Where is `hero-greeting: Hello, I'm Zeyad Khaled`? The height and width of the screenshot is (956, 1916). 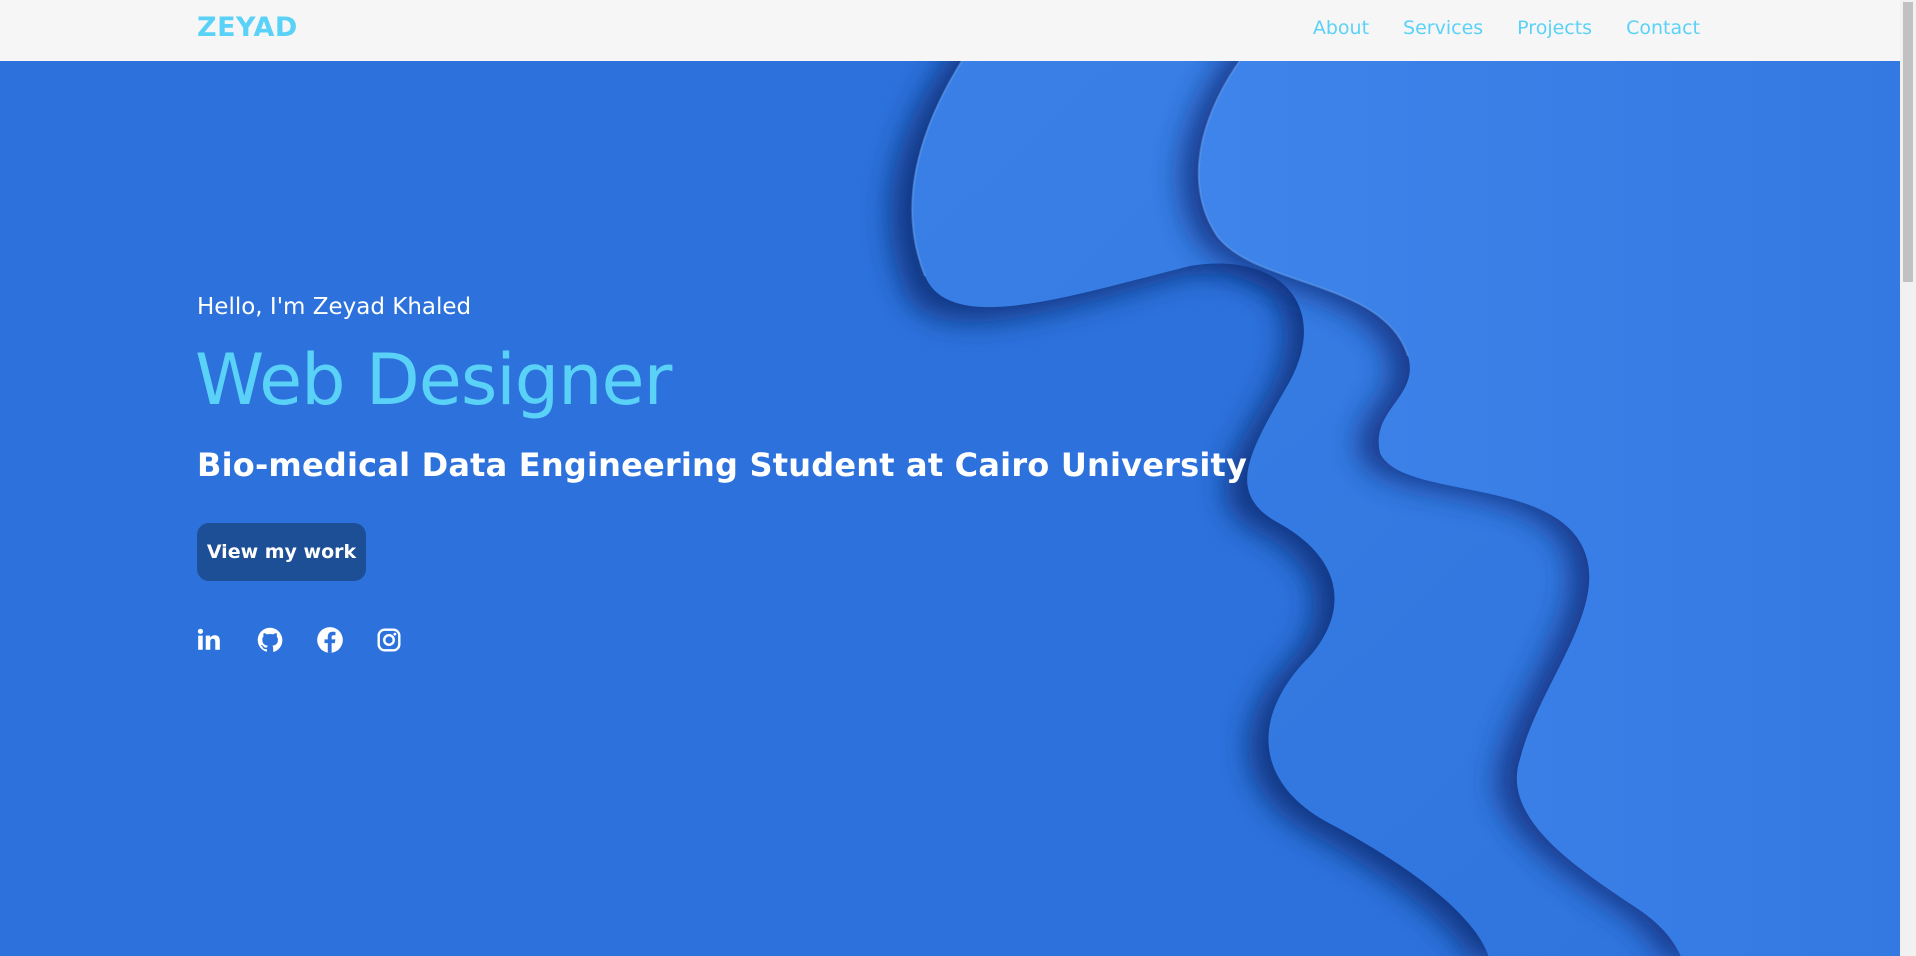 hero-greeting: Hello, I'm Zeyad Khaled is located at coordinates (334, 307).